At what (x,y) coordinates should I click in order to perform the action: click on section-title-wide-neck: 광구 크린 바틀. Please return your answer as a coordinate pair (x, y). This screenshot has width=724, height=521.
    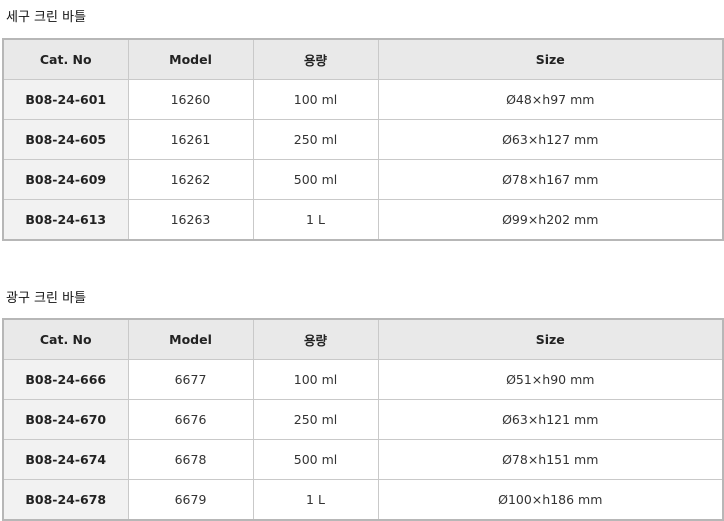
    Looking at the image, I should click on (46, 298).